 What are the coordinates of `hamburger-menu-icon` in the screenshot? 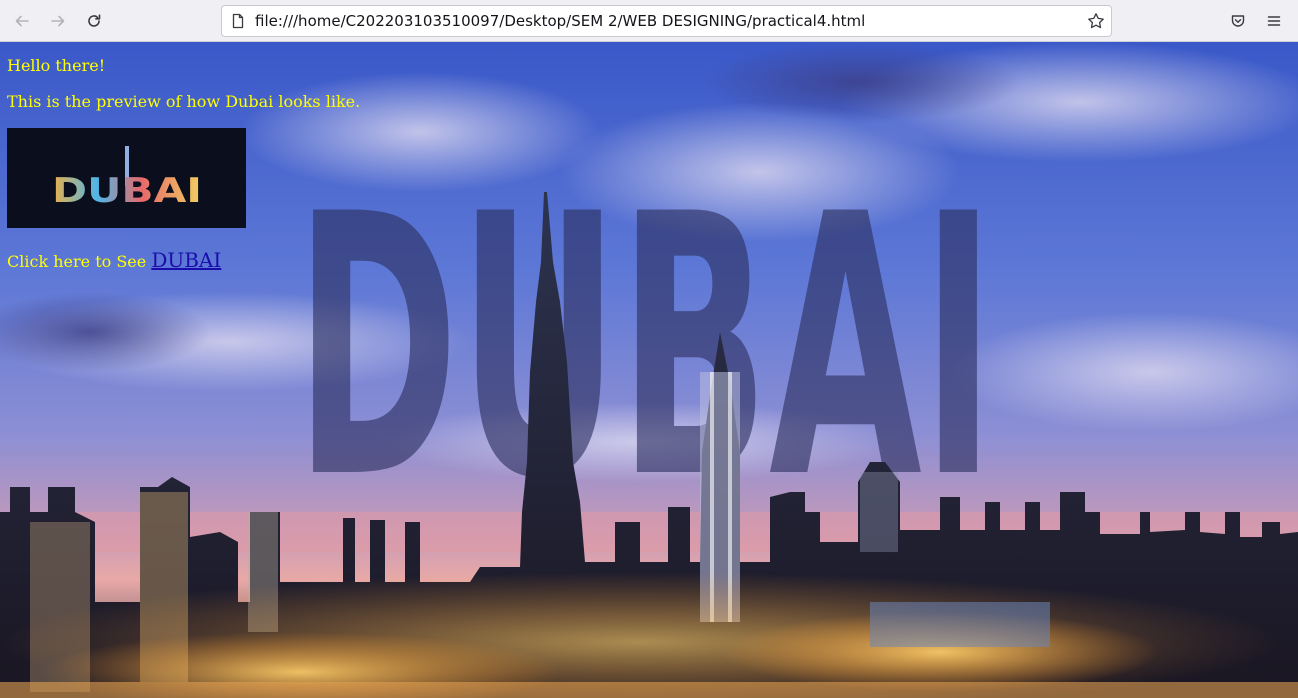 It's located at (1274, 21).